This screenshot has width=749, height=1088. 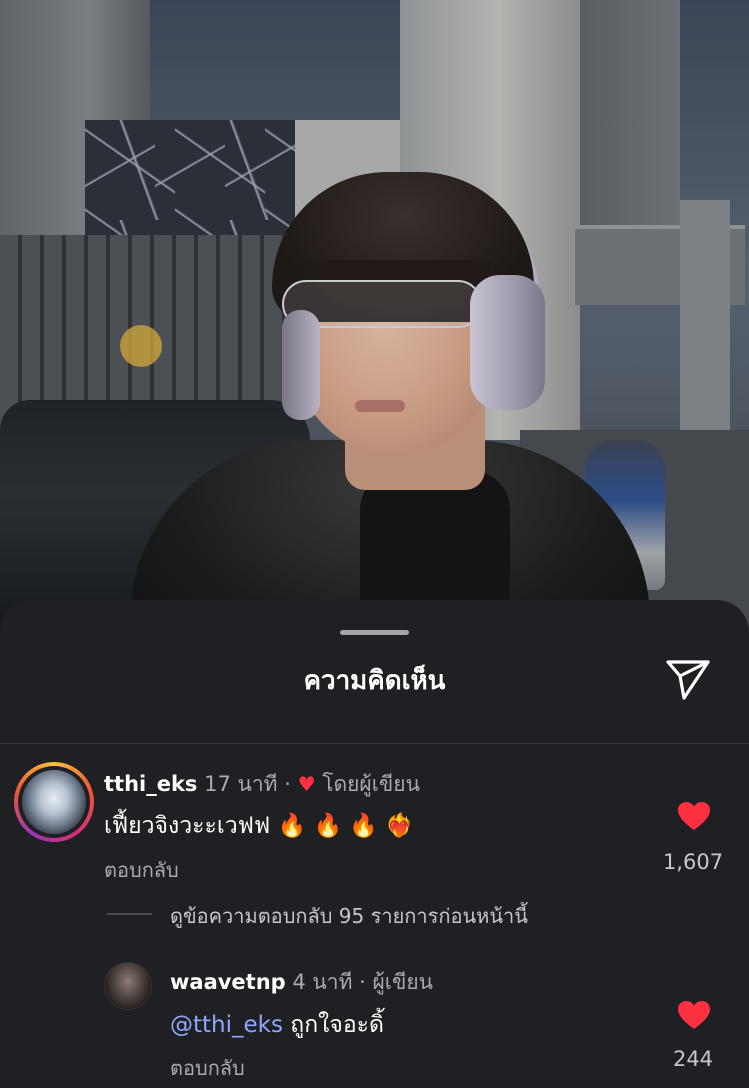 What do you see at coordinates (435, 540) in the screenshot?
I see `shirt` at bounding box center [435, 540].